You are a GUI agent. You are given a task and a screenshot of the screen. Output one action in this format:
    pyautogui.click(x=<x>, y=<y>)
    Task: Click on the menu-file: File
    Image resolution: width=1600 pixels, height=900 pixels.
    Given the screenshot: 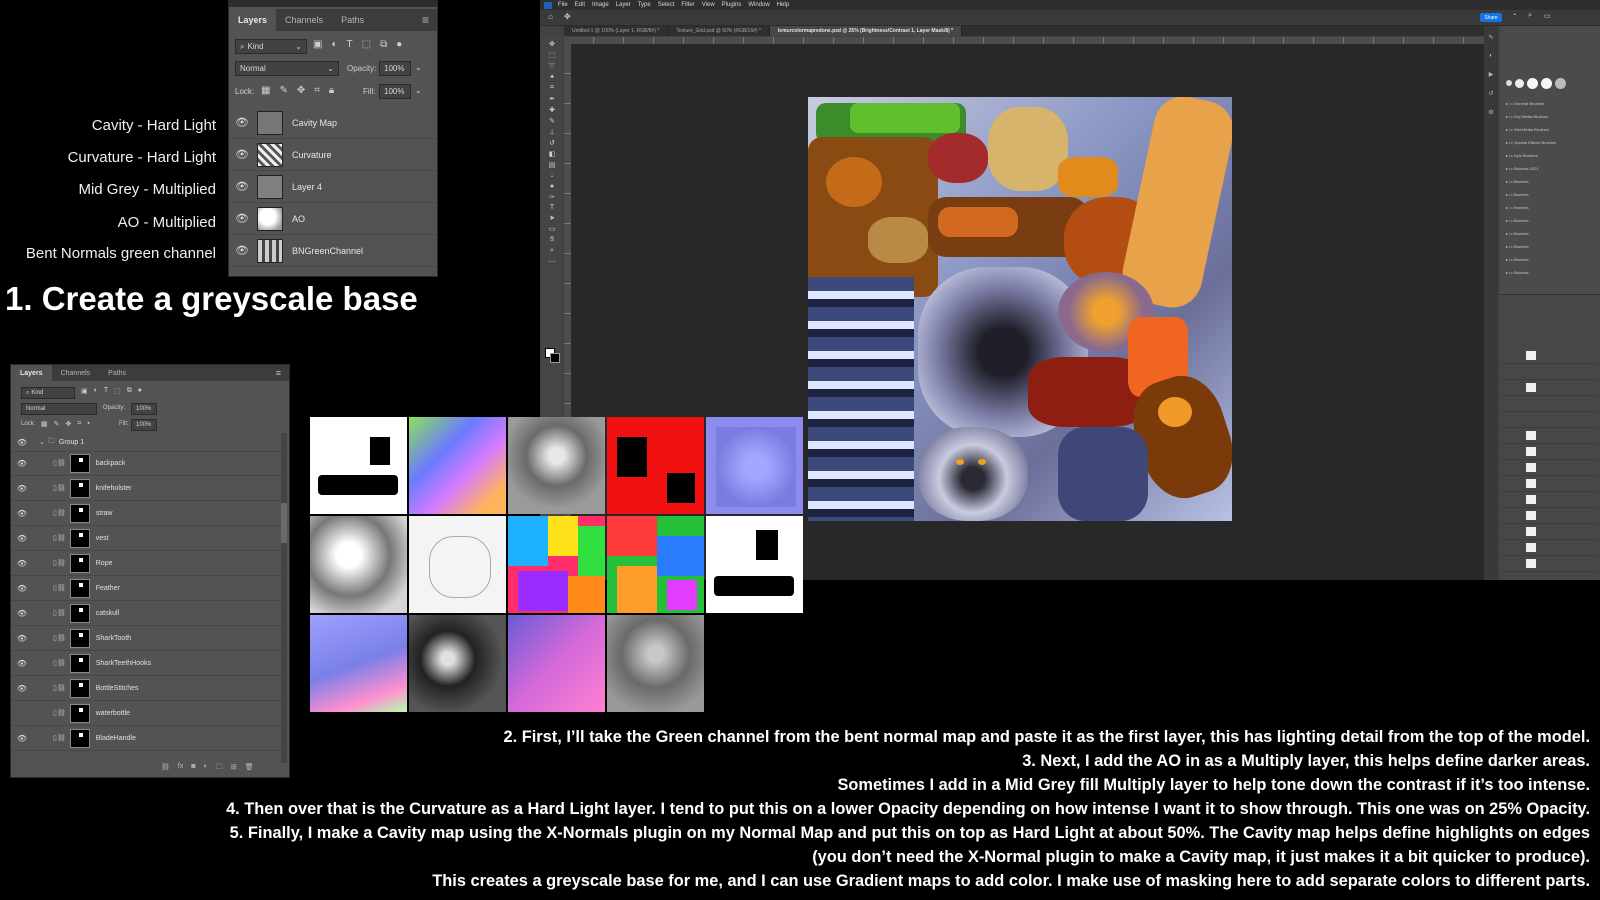 What is the action you would take?
    pyautogui.click(x=563, y=5)
    